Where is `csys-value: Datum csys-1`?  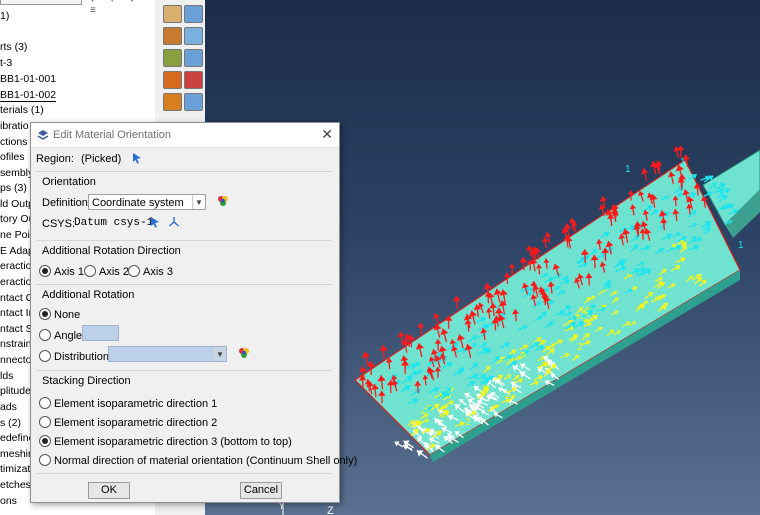
csys-value: Datum csys-1 is located at coordinates (114, 223).